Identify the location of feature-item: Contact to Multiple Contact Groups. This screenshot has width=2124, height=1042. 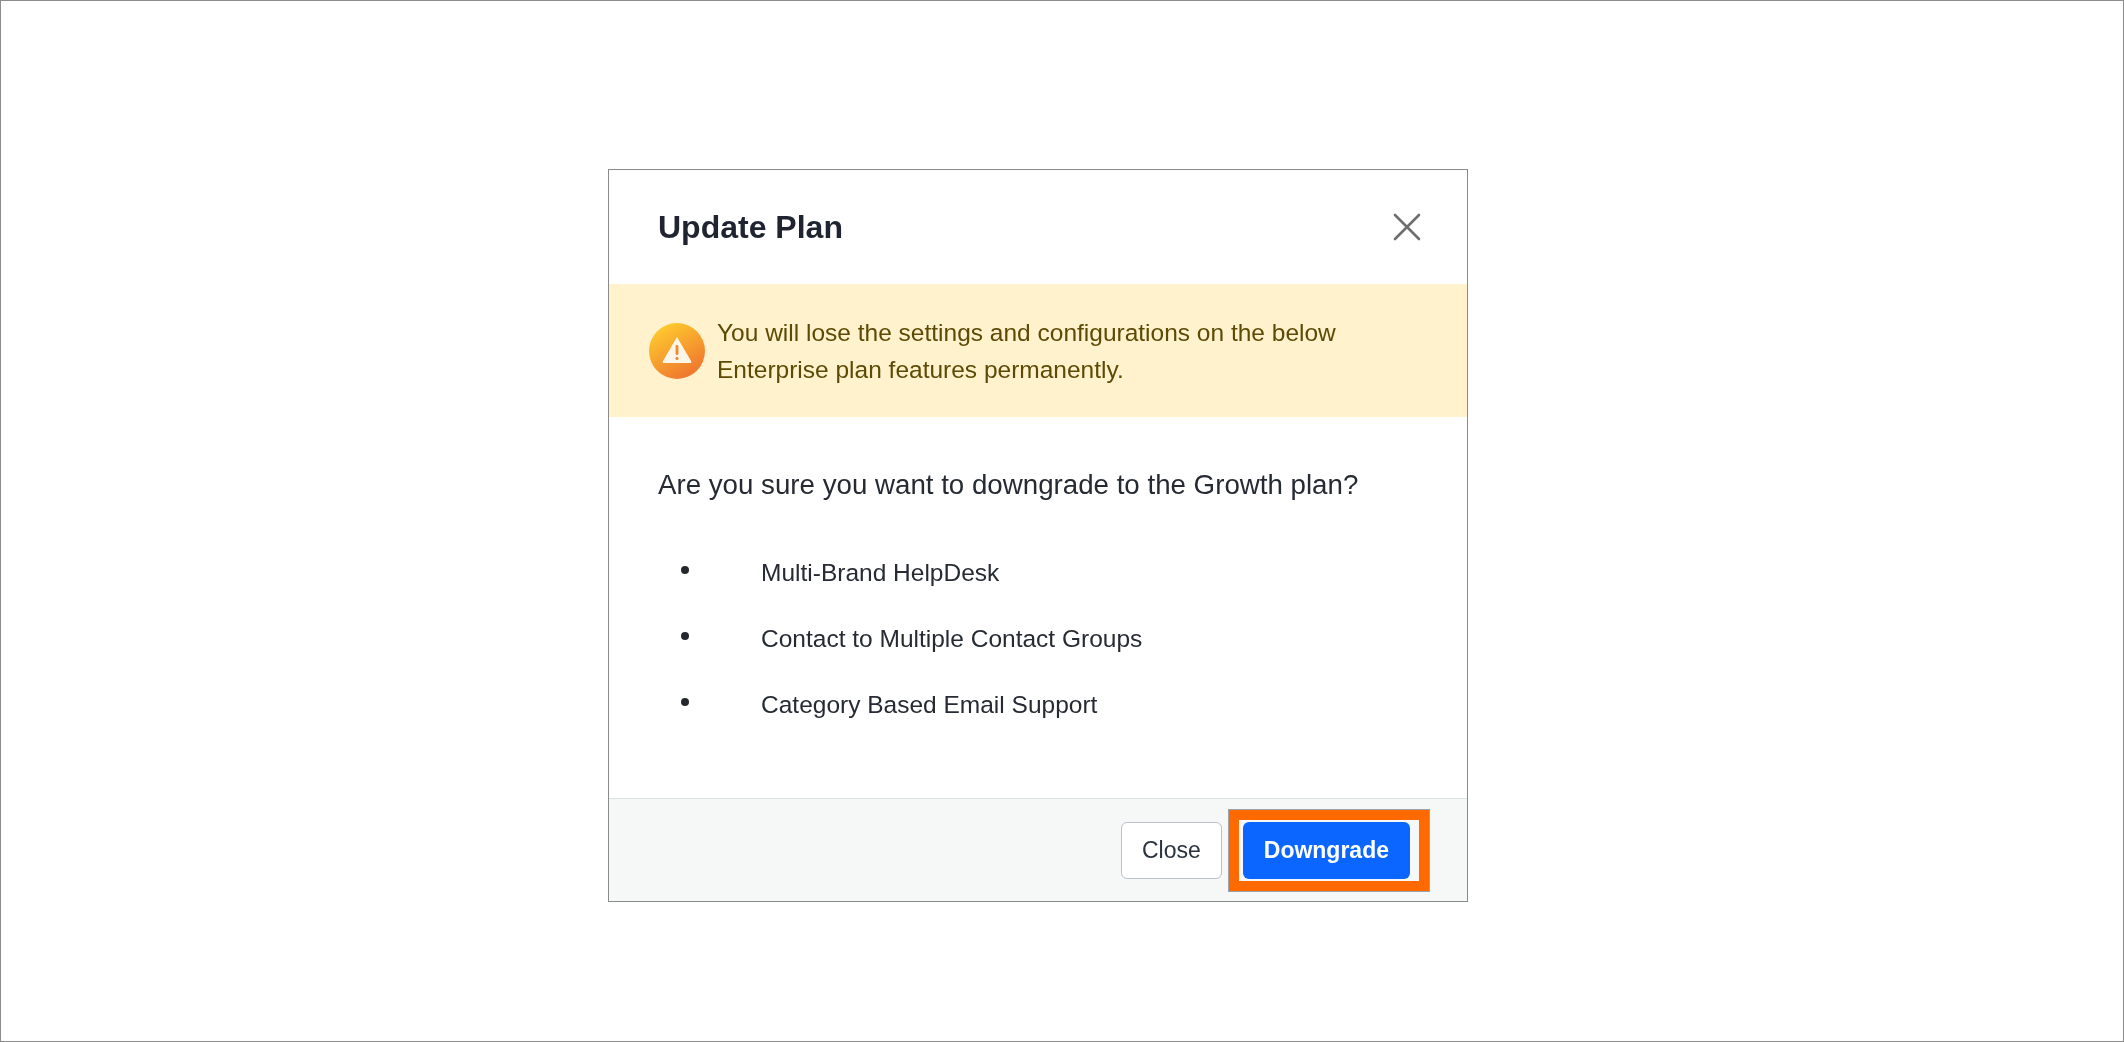
(952, 638).